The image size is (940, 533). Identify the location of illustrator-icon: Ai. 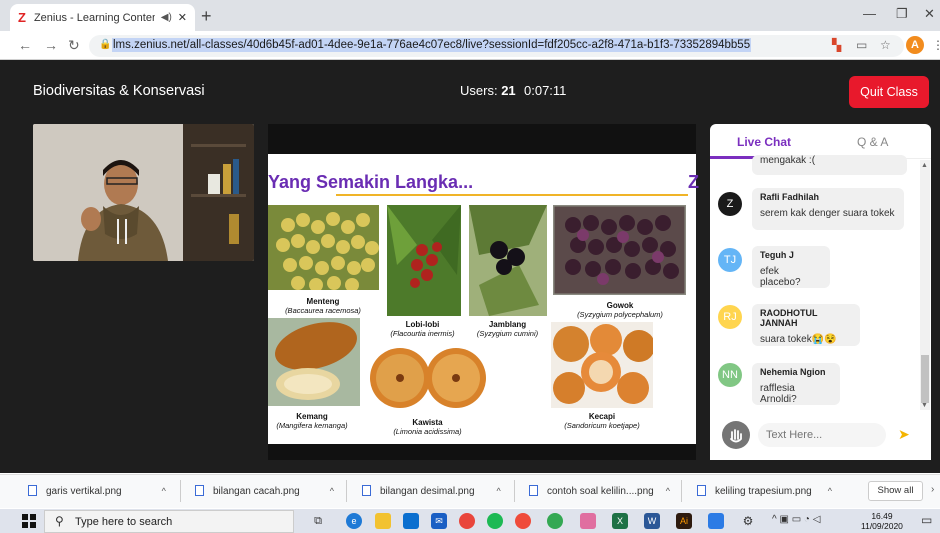
(684, 521).